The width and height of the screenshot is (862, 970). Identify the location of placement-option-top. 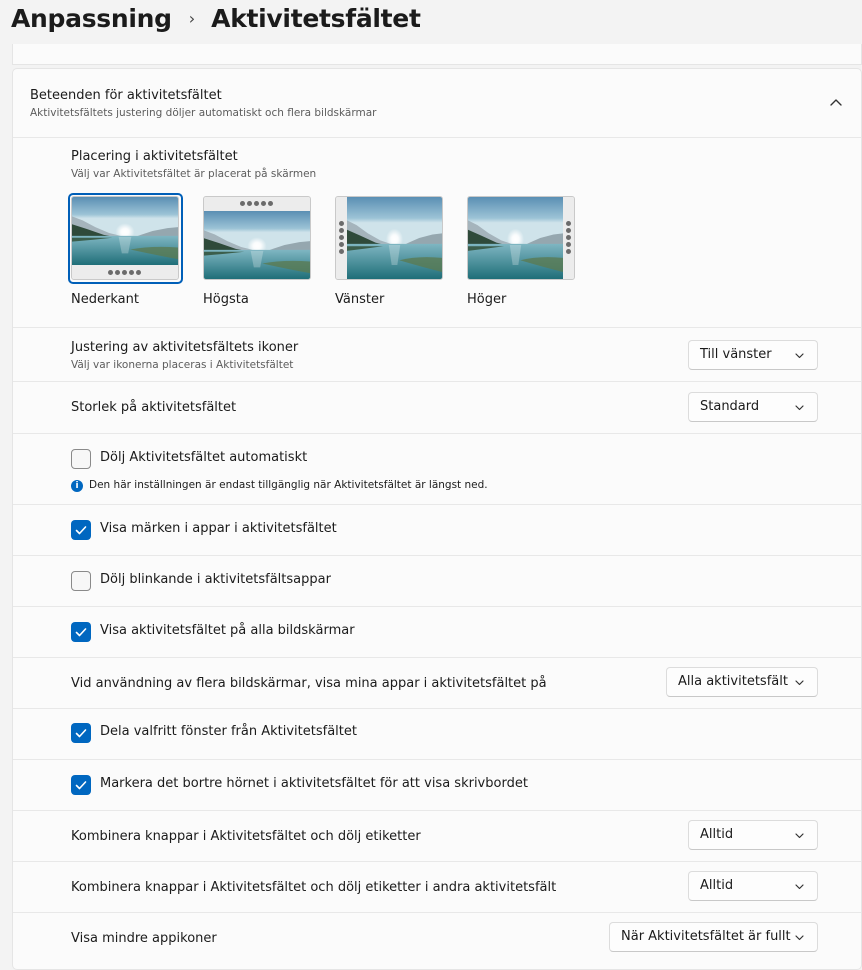
(257, 238).